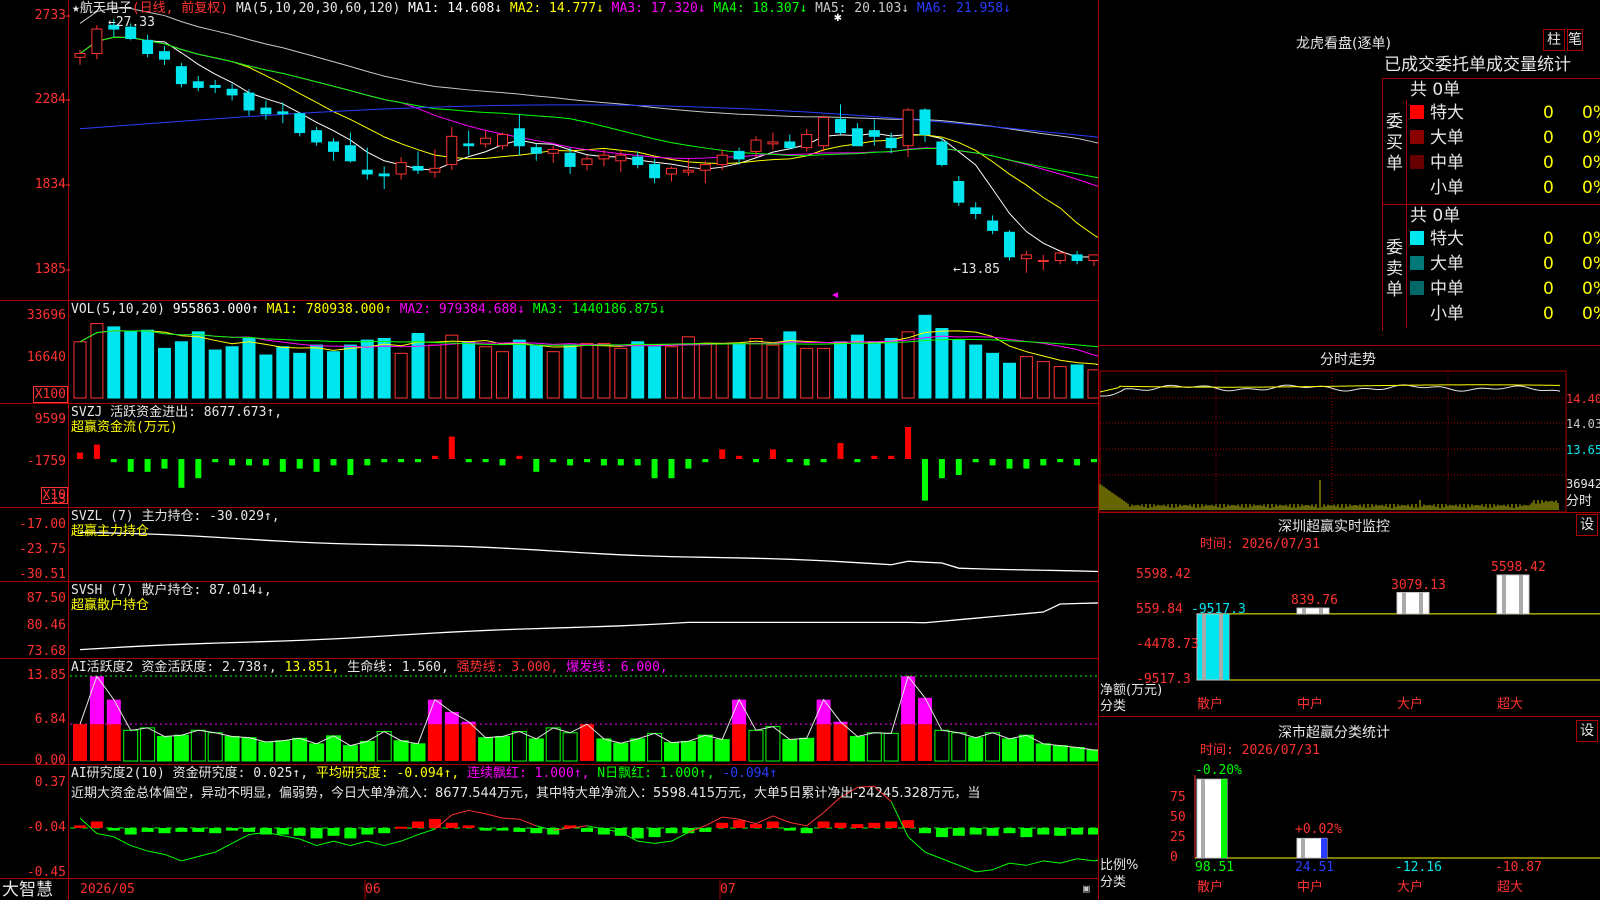 Image resolution: width=1600 pixels, height=900 pixels. Describe the element at coordinates (1178, 797) in the screenshot. I see `sz-class-y-label: 75` at that location.